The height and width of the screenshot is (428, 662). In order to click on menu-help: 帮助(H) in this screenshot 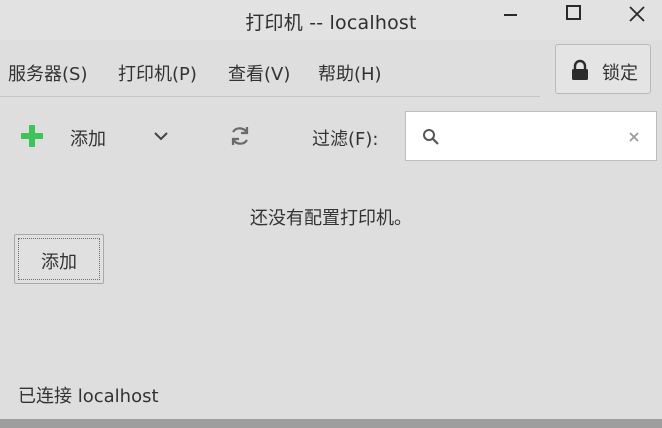, I will do `click(350, 73)`.